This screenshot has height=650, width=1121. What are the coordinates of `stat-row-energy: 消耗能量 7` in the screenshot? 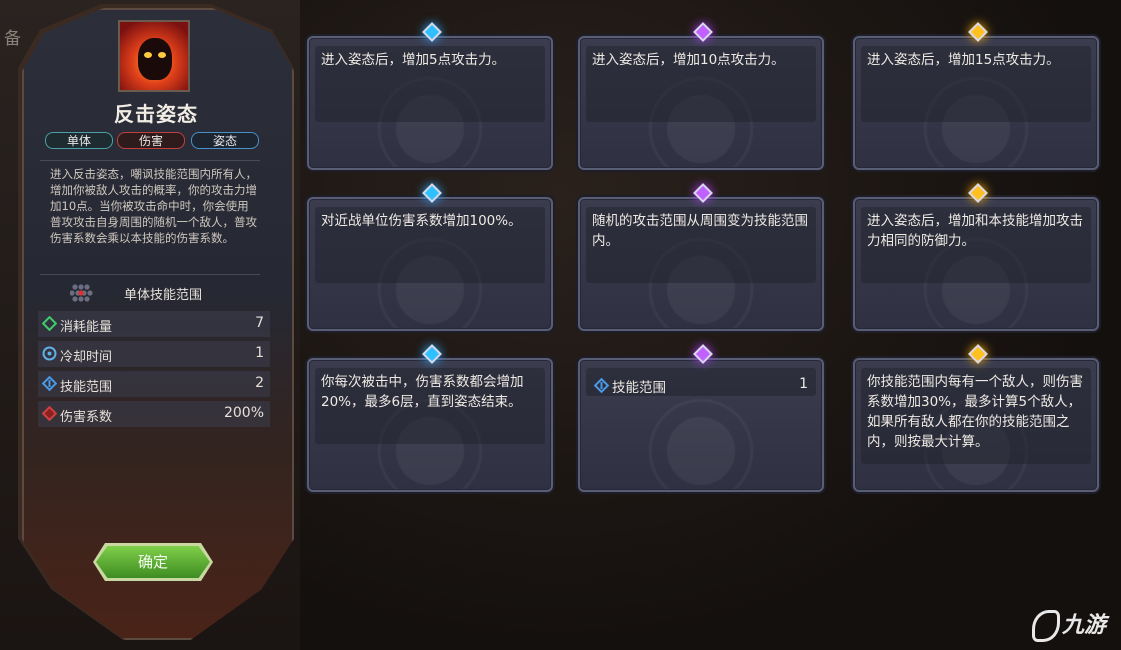 It's located at (154, 324).